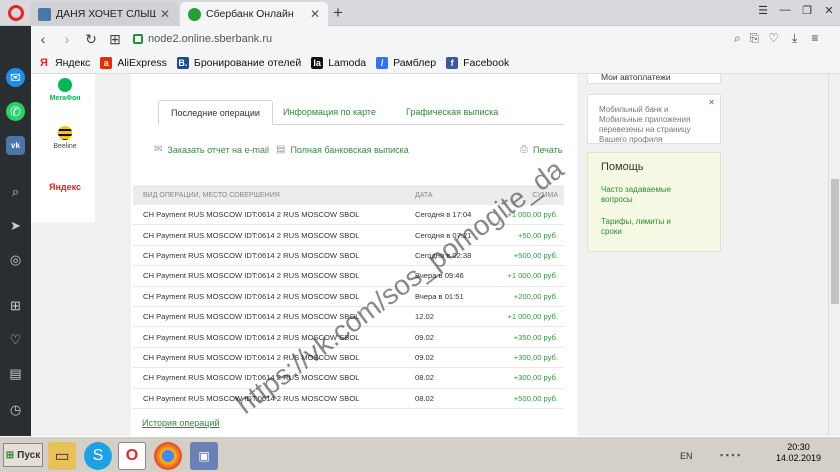 This screenshot has height=472, width=840. I want to click on restore-icon: ❐, so click(807, 10).